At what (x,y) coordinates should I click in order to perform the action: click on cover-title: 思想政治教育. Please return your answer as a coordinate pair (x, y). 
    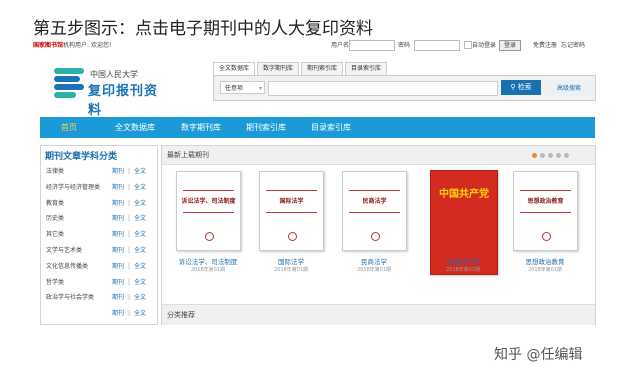
    Looking at the image, I should click on (545, 201).